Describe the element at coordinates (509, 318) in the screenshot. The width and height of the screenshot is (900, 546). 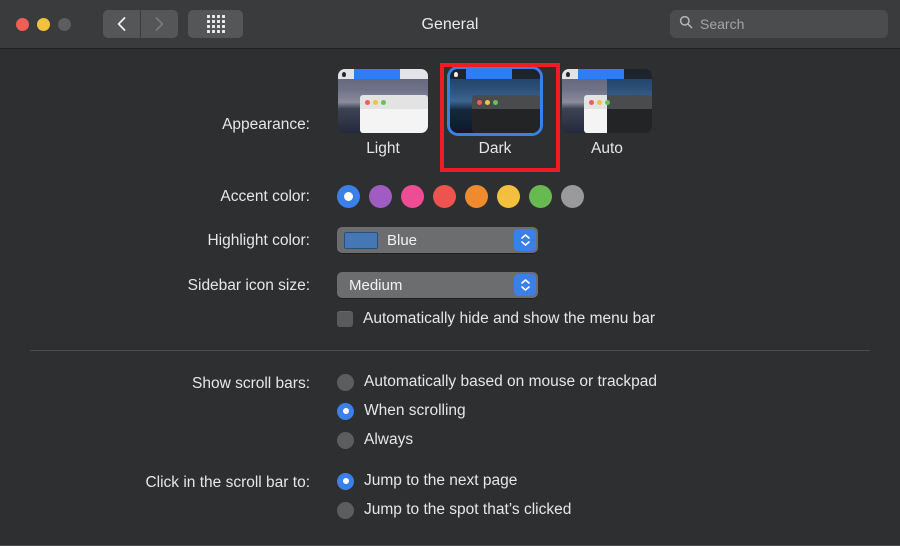
I see `auto-hide-menubar-label: Automatically hide and show the menu bar` at that location.